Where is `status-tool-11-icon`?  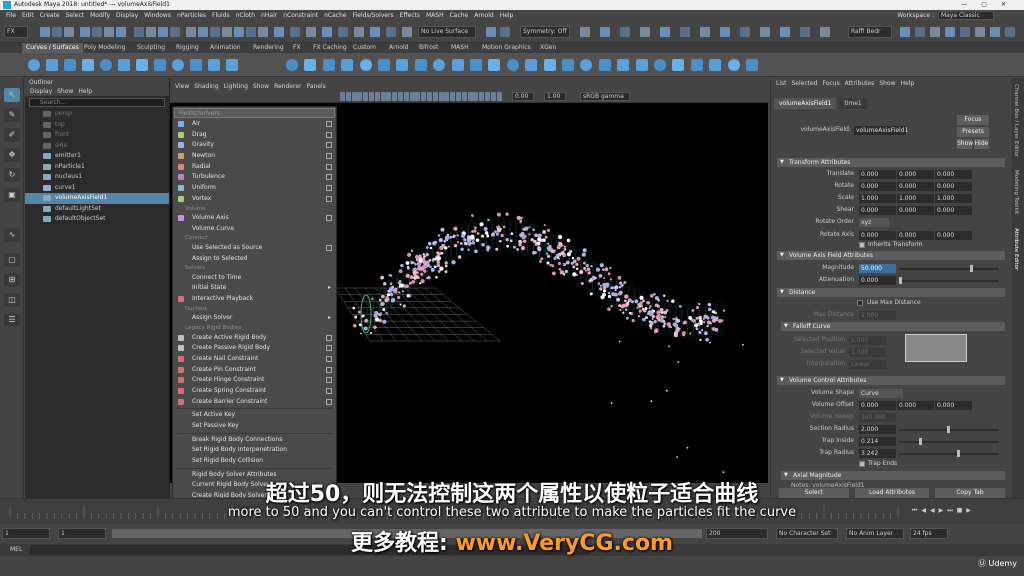
status-tool-11-icon is located at coordinates (191, 32).